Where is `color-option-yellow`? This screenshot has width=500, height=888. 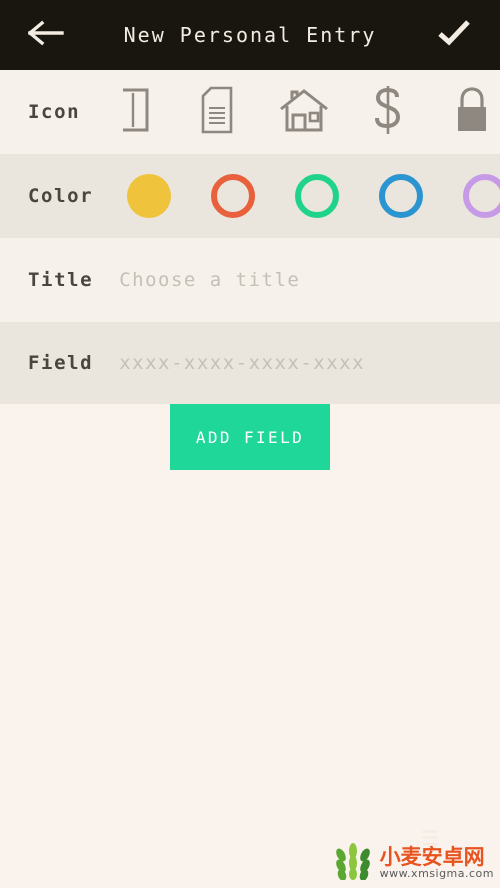
color-option-yellow is located at coordinates (149, 196).